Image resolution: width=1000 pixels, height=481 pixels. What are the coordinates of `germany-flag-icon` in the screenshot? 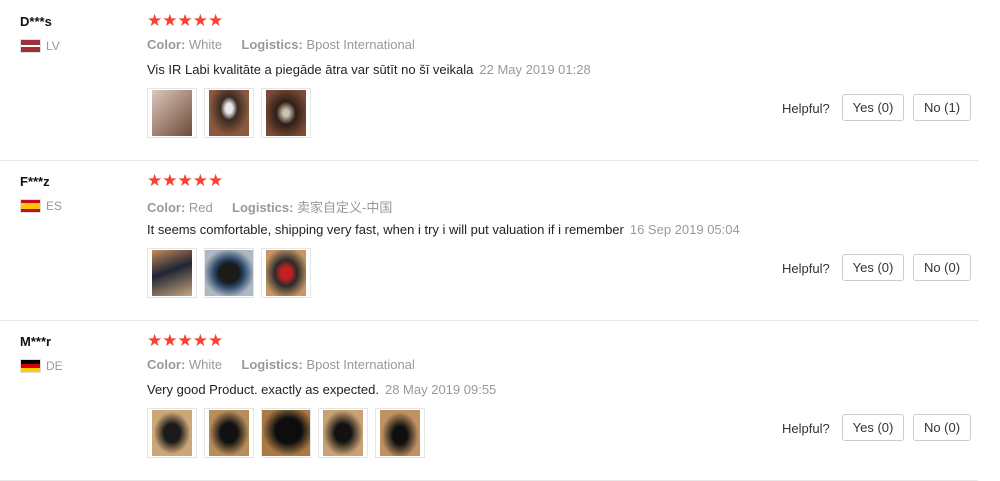 It's located at (30, 366).